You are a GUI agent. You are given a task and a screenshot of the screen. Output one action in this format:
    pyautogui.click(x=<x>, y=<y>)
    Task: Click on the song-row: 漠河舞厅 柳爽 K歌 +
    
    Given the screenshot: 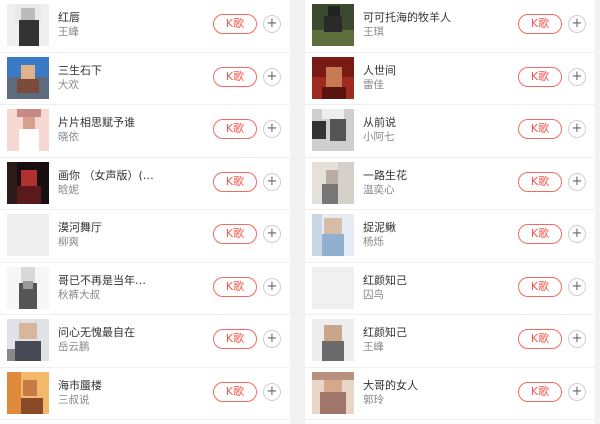 What is the action you would take?
    pyautogui.click(x=145, y=236)
    